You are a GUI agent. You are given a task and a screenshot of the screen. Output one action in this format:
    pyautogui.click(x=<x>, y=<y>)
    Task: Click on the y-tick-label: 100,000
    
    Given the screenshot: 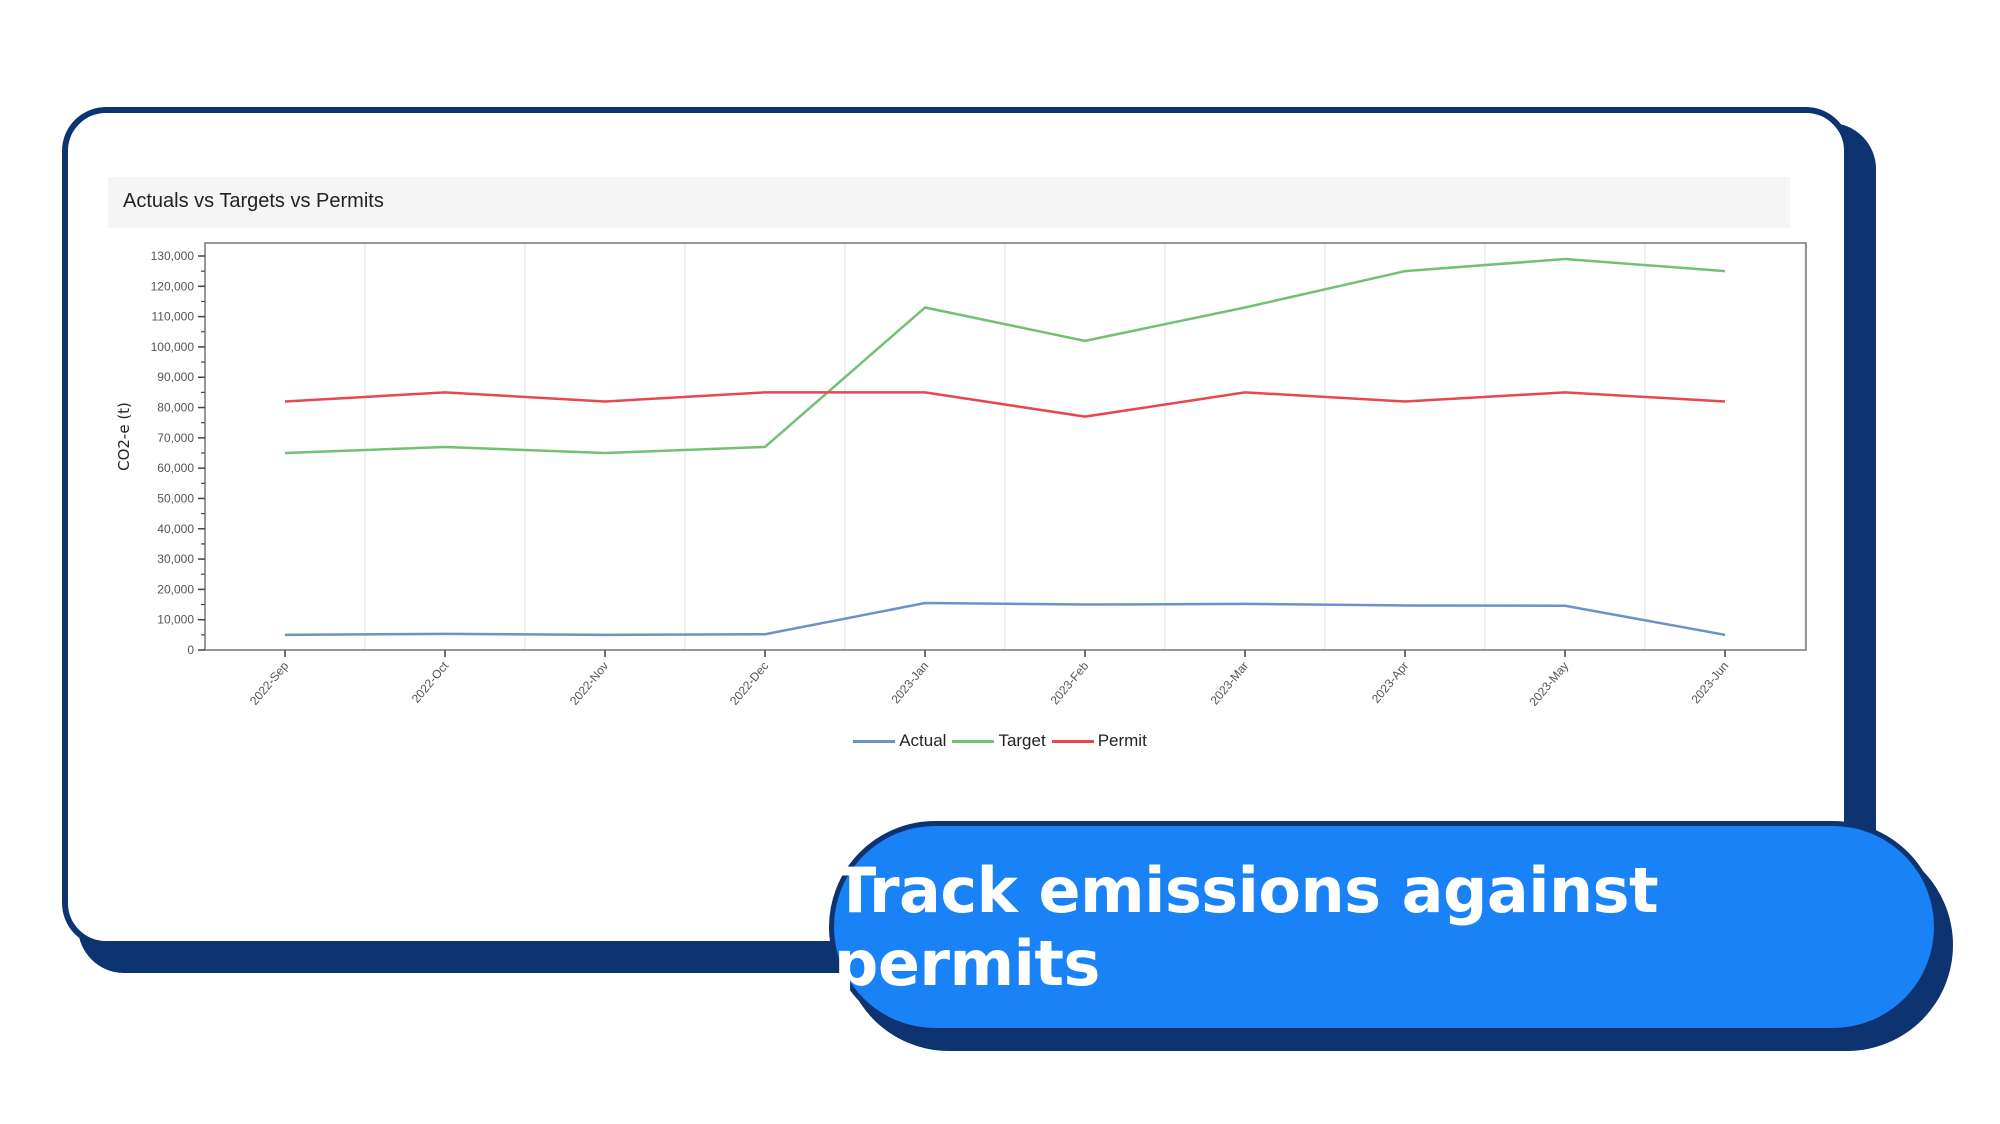 What is the action you would take?
    pyautogui.click(x=173, y=347)
    